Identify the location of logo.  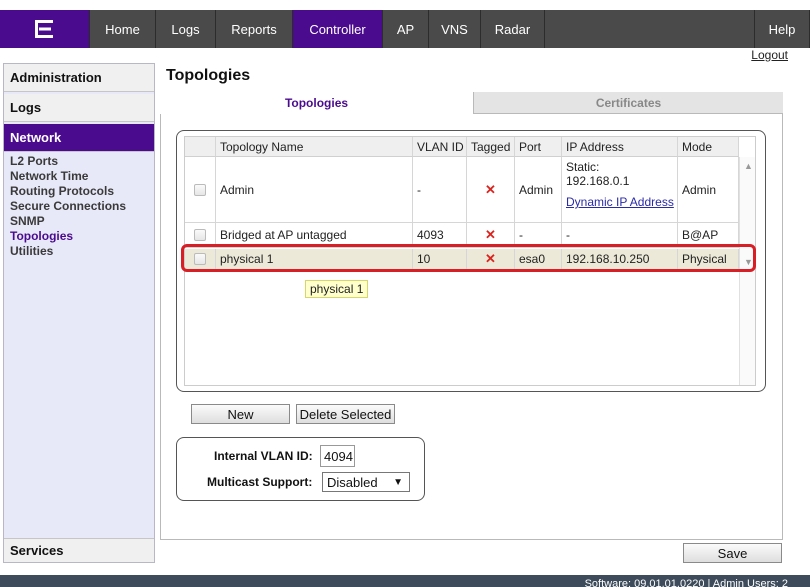
(45, 29).